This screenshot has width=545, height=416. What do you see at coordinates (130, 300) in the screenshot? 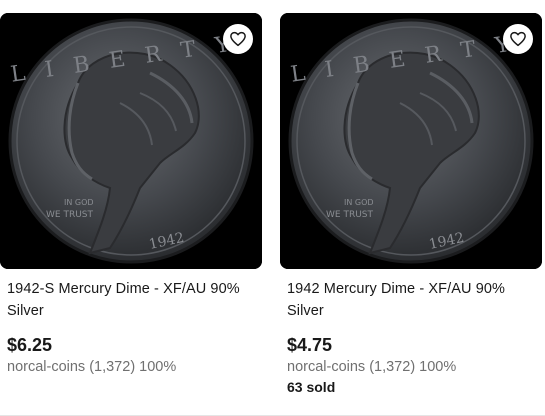
I see `listing-title: 1942-S Mercury Dime - XF/AU 90% Silver` at bounding box center [130, 300].